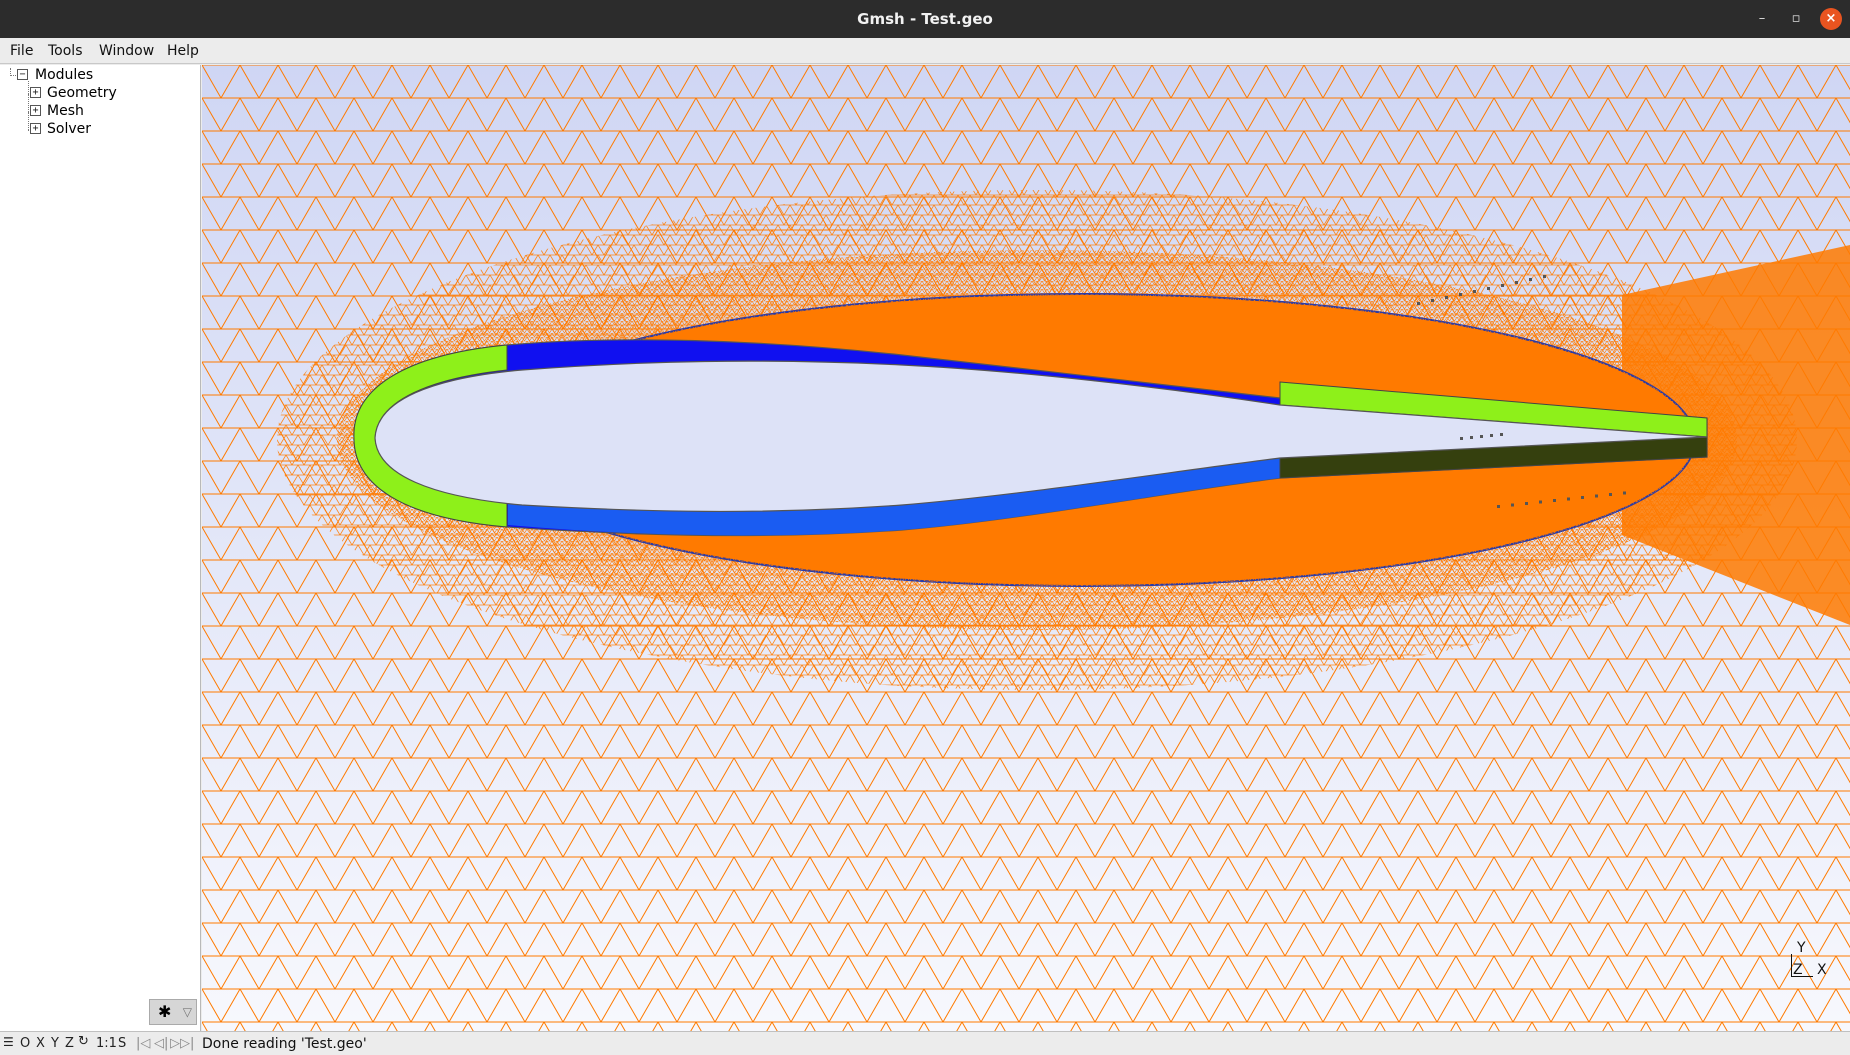 The width and height of the screenshot is (1850, 1055). I want to click on close-icon: ×, so click(1831, 19).